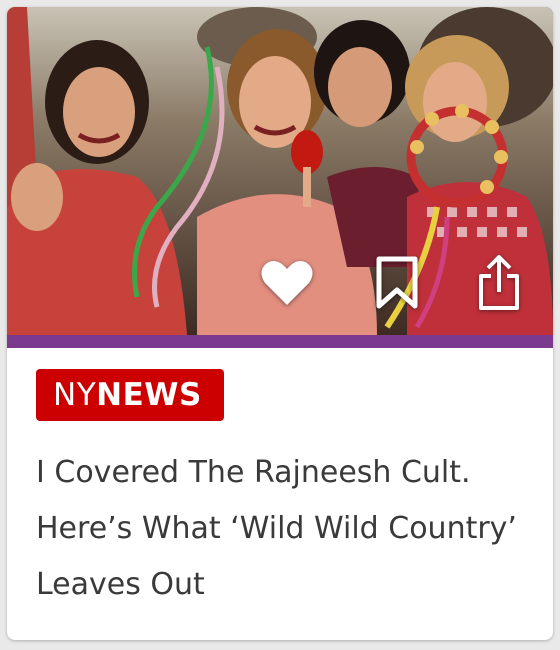 The image size is (560, 650). I want to click on source-badge: NY NEWS, so click(130, 395).